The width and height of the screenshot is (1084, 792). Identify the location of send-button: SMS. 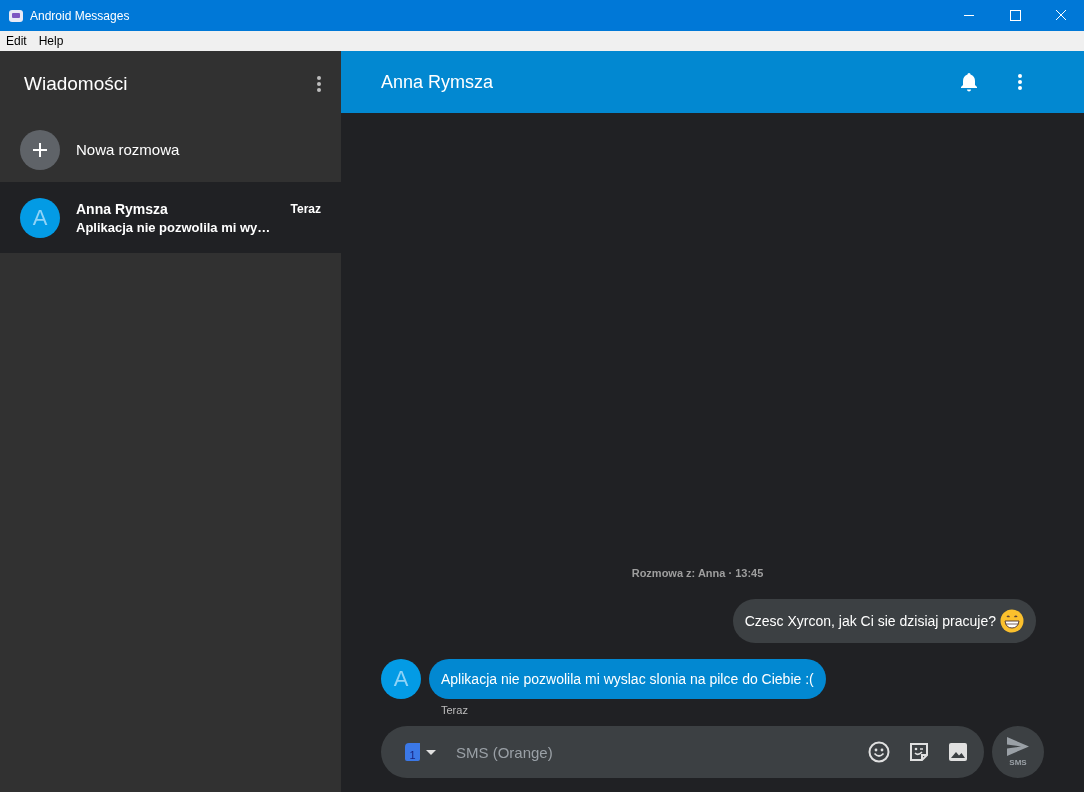
(1018, 752).